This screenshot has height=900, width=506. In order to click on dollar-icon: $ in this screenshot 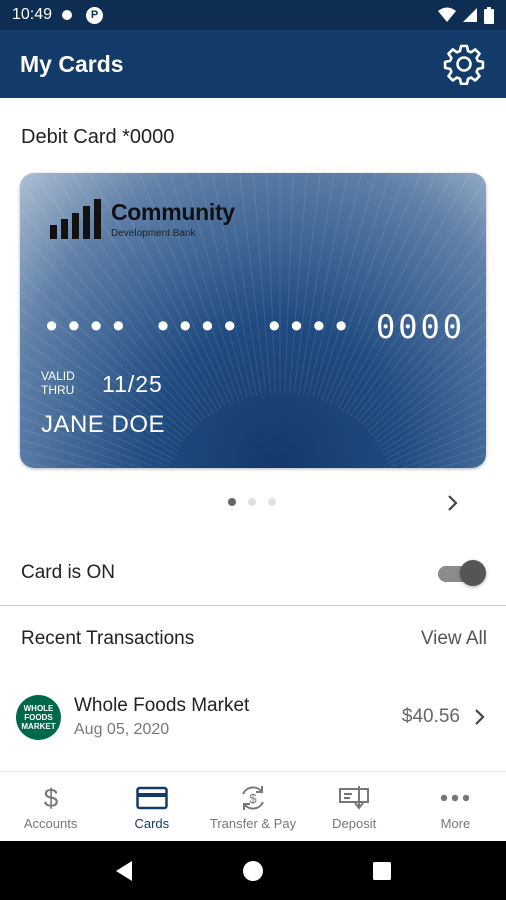, I will do `click(50, 798)`.